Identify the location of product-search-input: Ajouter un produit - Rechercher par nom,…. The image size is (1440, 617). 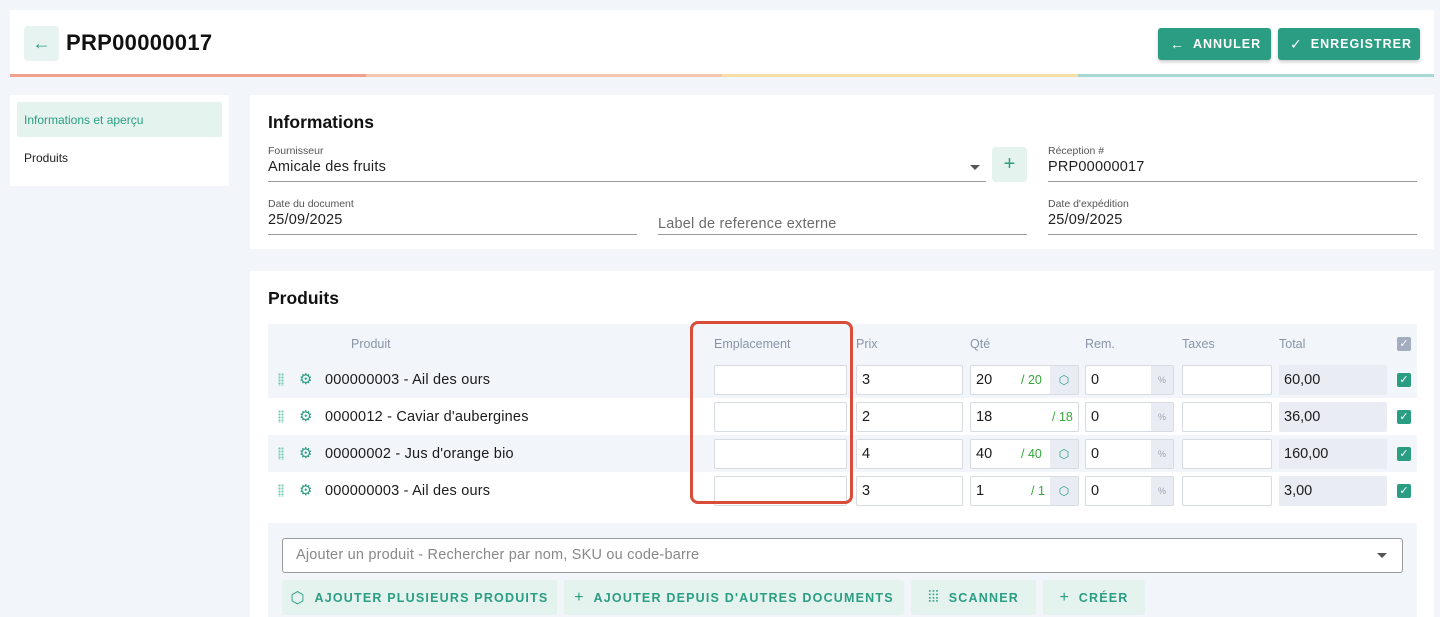
(842, 555).